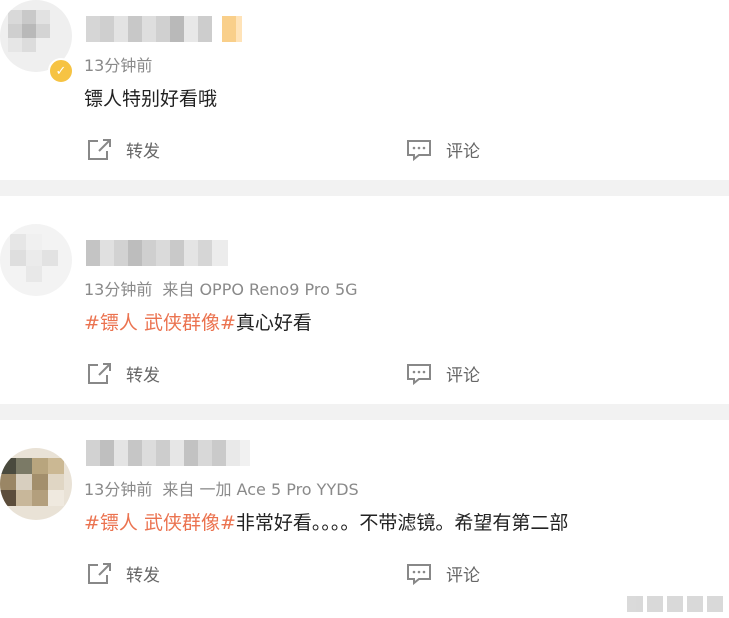 The width and height of the screenshot is (729, 618). I want to click on verified-badge-icon: ✓, so click(61, 71).